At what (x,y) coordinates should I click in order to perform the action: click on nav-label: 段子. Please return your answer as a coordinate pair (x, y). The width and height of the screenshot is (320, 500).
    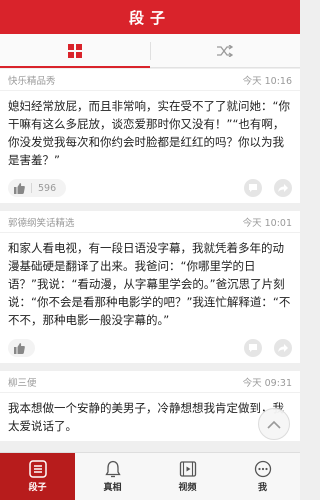
    Looking at the image, I should click on (37, 488).